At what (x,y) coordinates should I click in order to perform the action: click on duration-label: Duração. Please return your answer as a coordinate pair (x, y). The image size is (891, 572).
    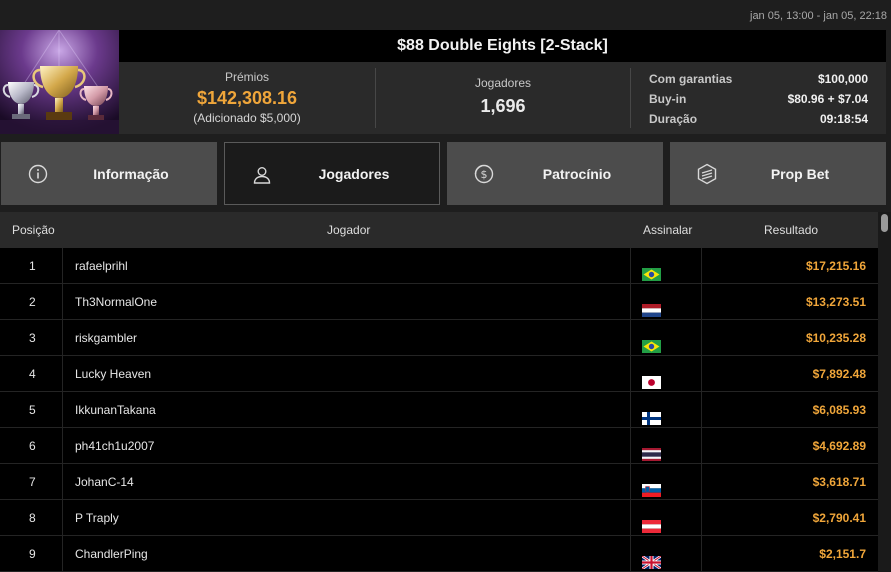
    Looking at the image, I should click on (673, 119).